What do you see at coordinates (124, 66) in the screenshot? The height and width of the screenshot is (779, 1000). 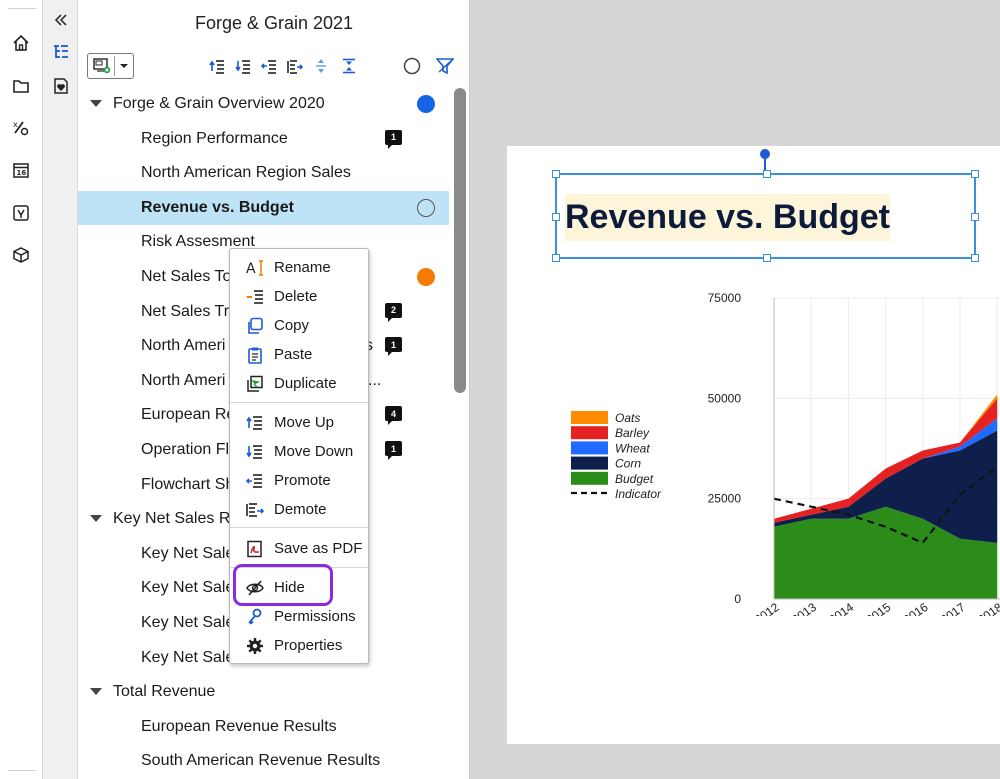 I see `chevron-down-icon` at bounding box center [124, 66].